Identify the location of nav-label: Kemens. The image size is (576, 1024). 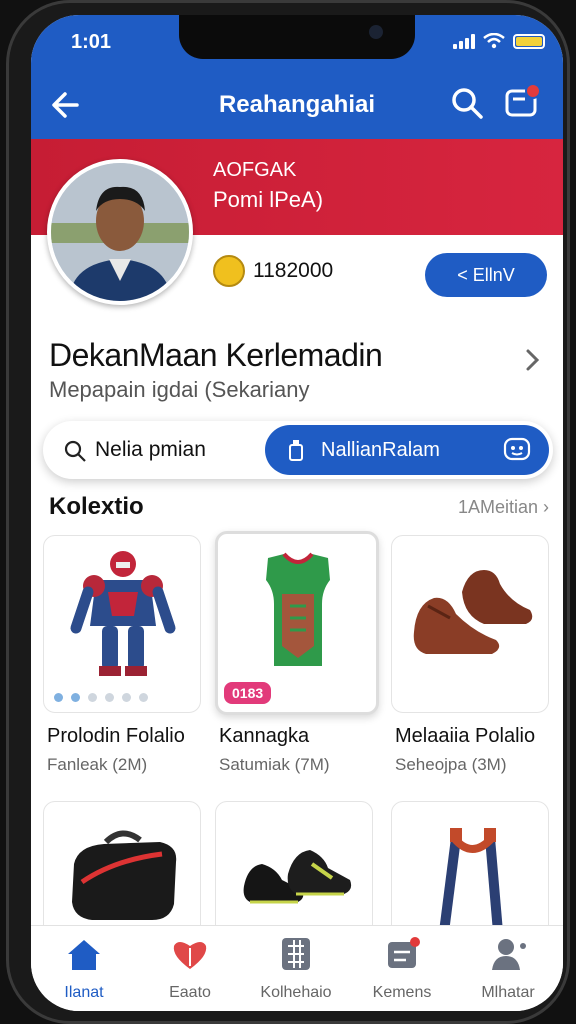
(402, 992).